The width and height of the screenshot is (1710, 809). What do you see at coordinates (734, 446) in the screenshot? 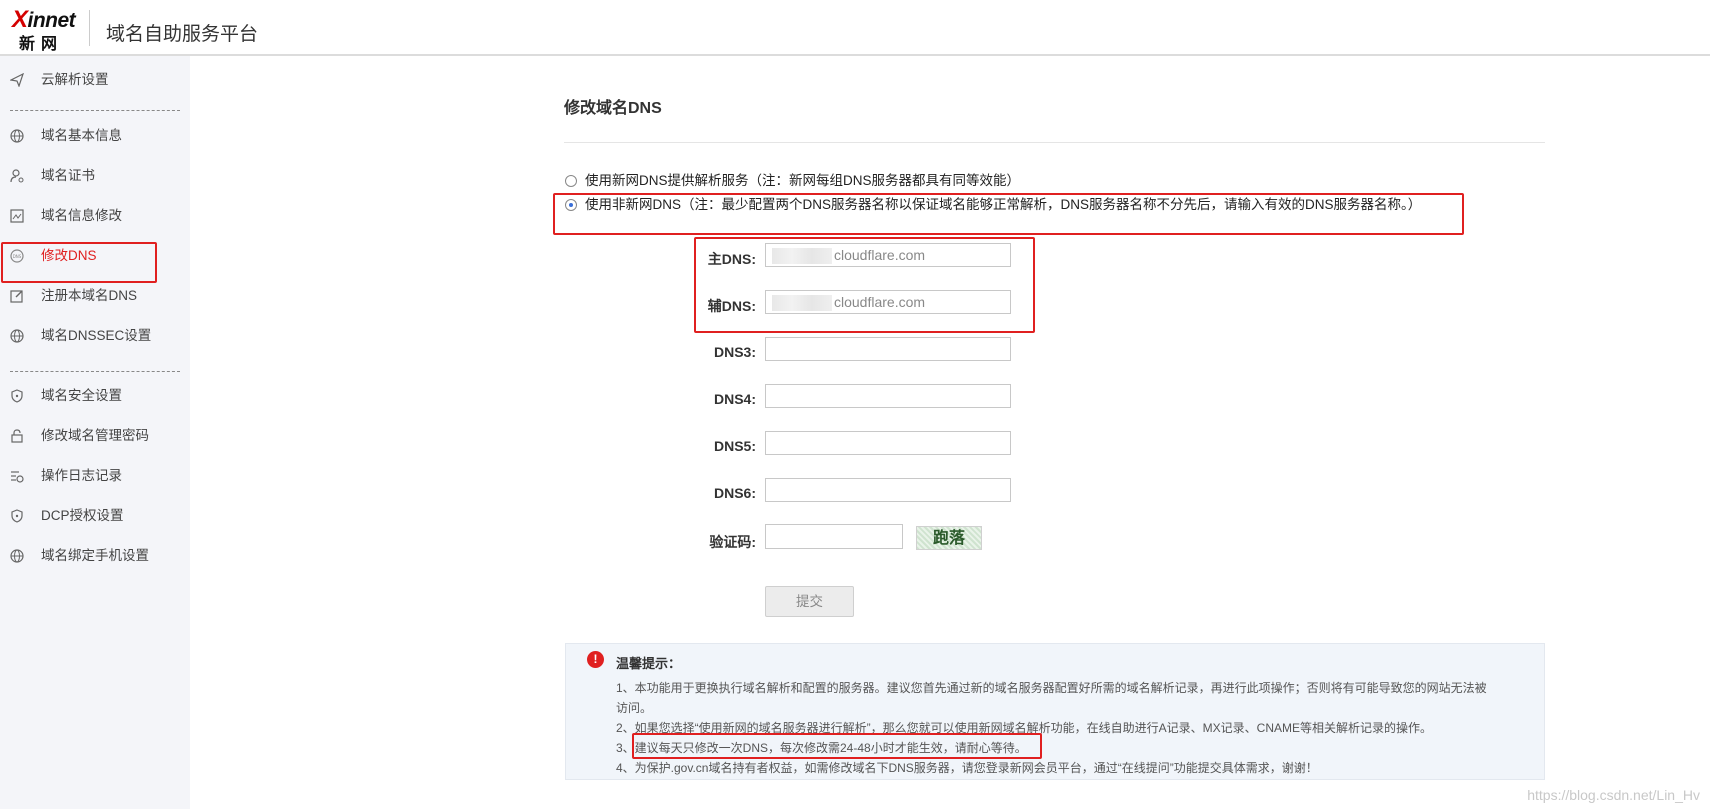
I see `dns5-label: DNS5:` at bounding box center [734, 446].